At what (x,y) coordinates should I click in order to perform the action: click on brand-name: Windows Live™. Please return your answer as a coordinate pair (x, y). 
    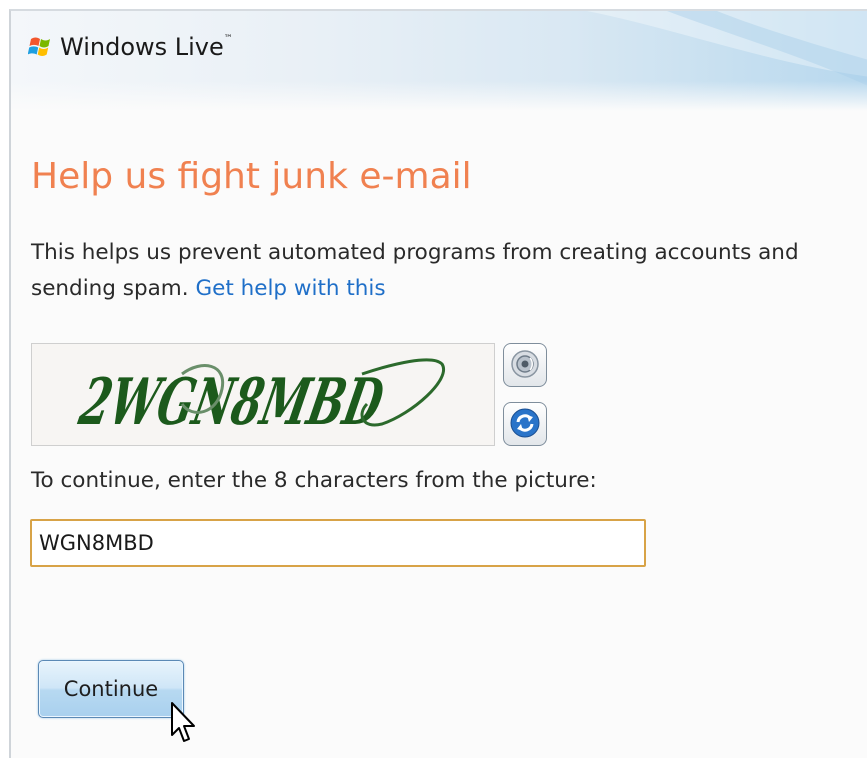
    Looking at the image, I should click on (146, 47).